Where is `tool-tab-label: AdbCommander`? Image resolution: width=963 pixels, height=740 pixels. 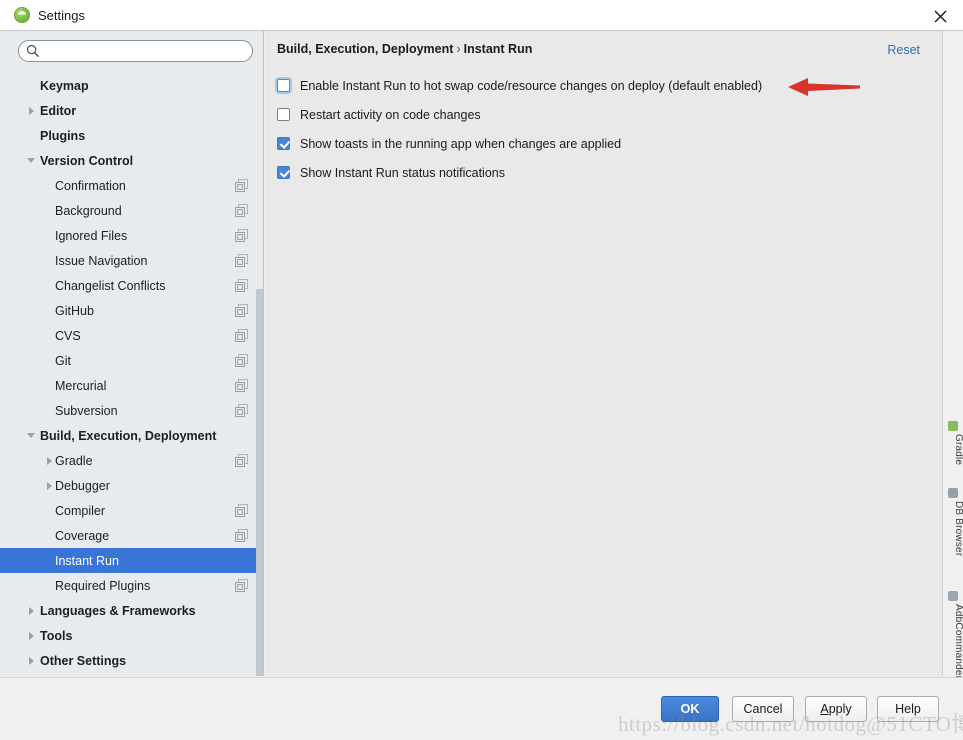
tool-tab-label: AdbCommander is located at coordinates (958, 642).